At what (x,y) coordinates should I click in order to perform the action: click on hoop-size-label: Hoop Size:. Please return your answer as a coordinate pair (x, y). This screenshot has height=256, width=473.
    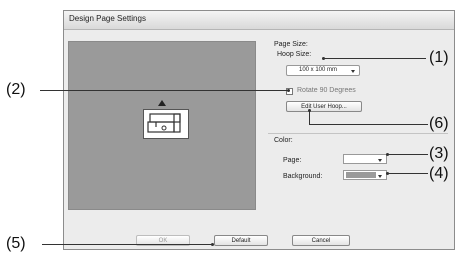
    Looking at the image, I should click on (294, 54).